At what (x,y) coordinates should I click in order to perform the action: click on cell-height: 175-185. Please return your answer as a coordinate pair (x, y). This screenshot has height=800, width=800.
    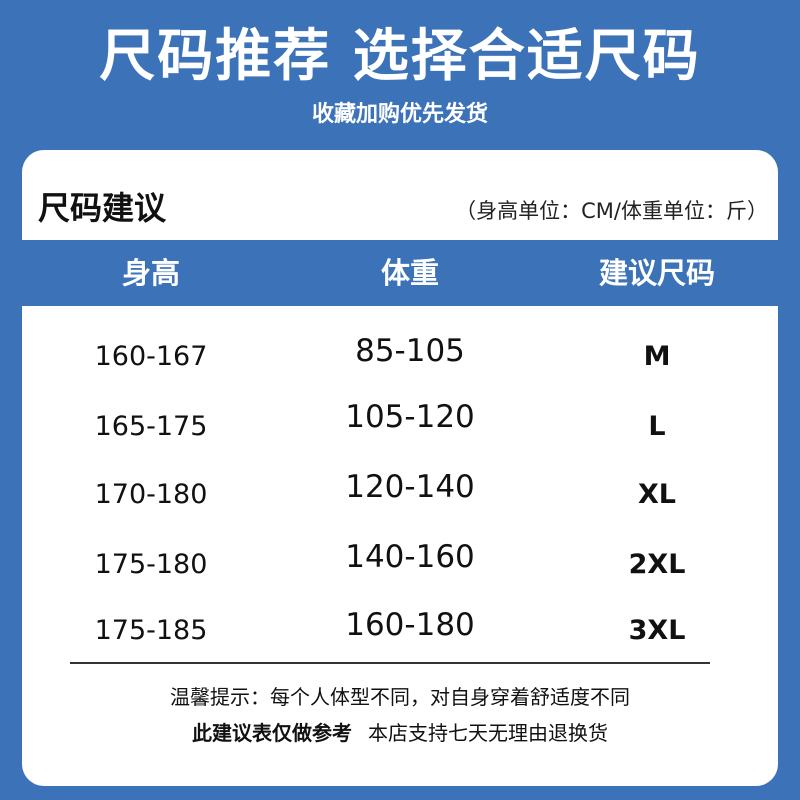
    Looking at the image, I should click on (151, 630).